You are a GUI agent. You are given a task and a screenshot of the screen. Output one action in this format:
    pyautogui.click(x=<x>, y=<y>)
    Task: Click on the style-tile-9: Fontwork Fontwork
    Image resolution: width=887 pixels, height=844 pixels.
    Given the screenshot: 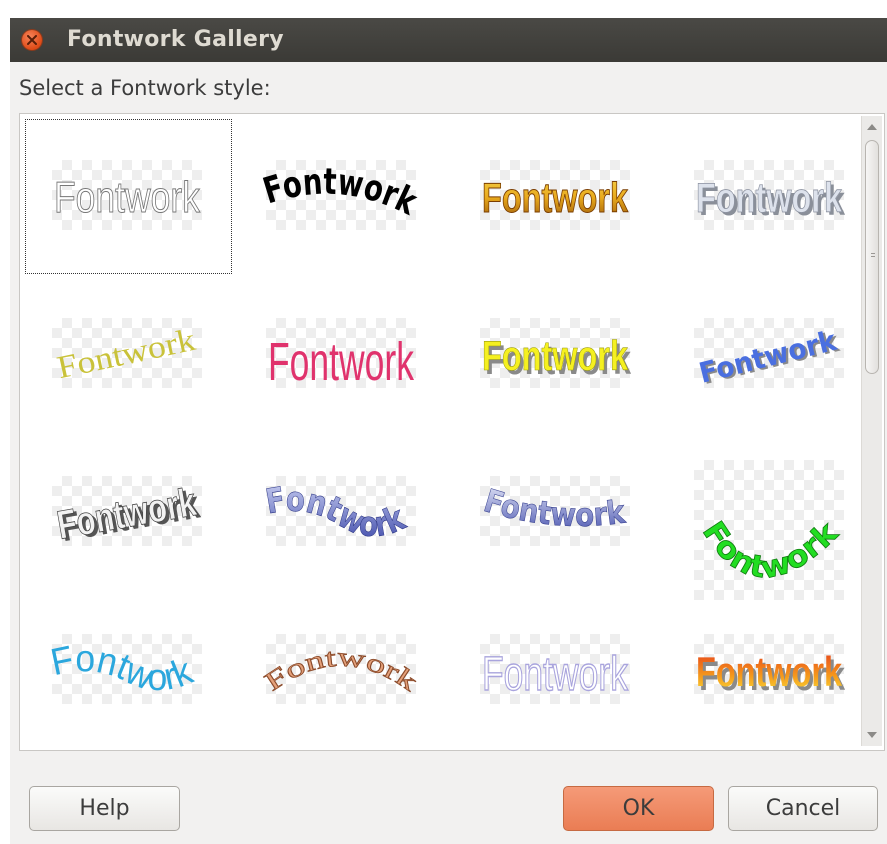 What is the action you would take?
    pyautogui.click(x=128, y=512)
    